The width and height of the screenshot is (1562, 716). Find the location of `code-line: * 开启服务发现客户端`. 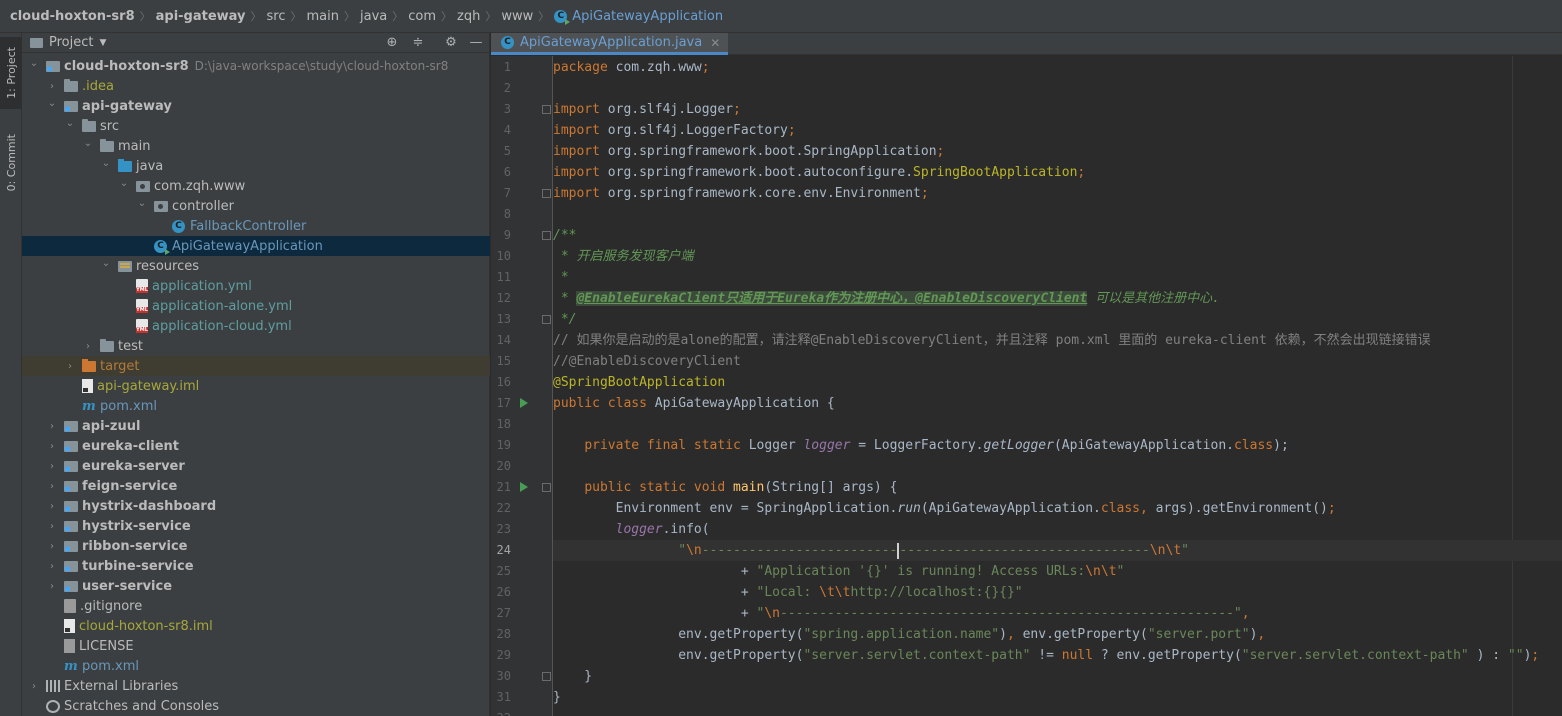

code-line: * 开启服务发现客户端 is located at coordinates (1057, 256).